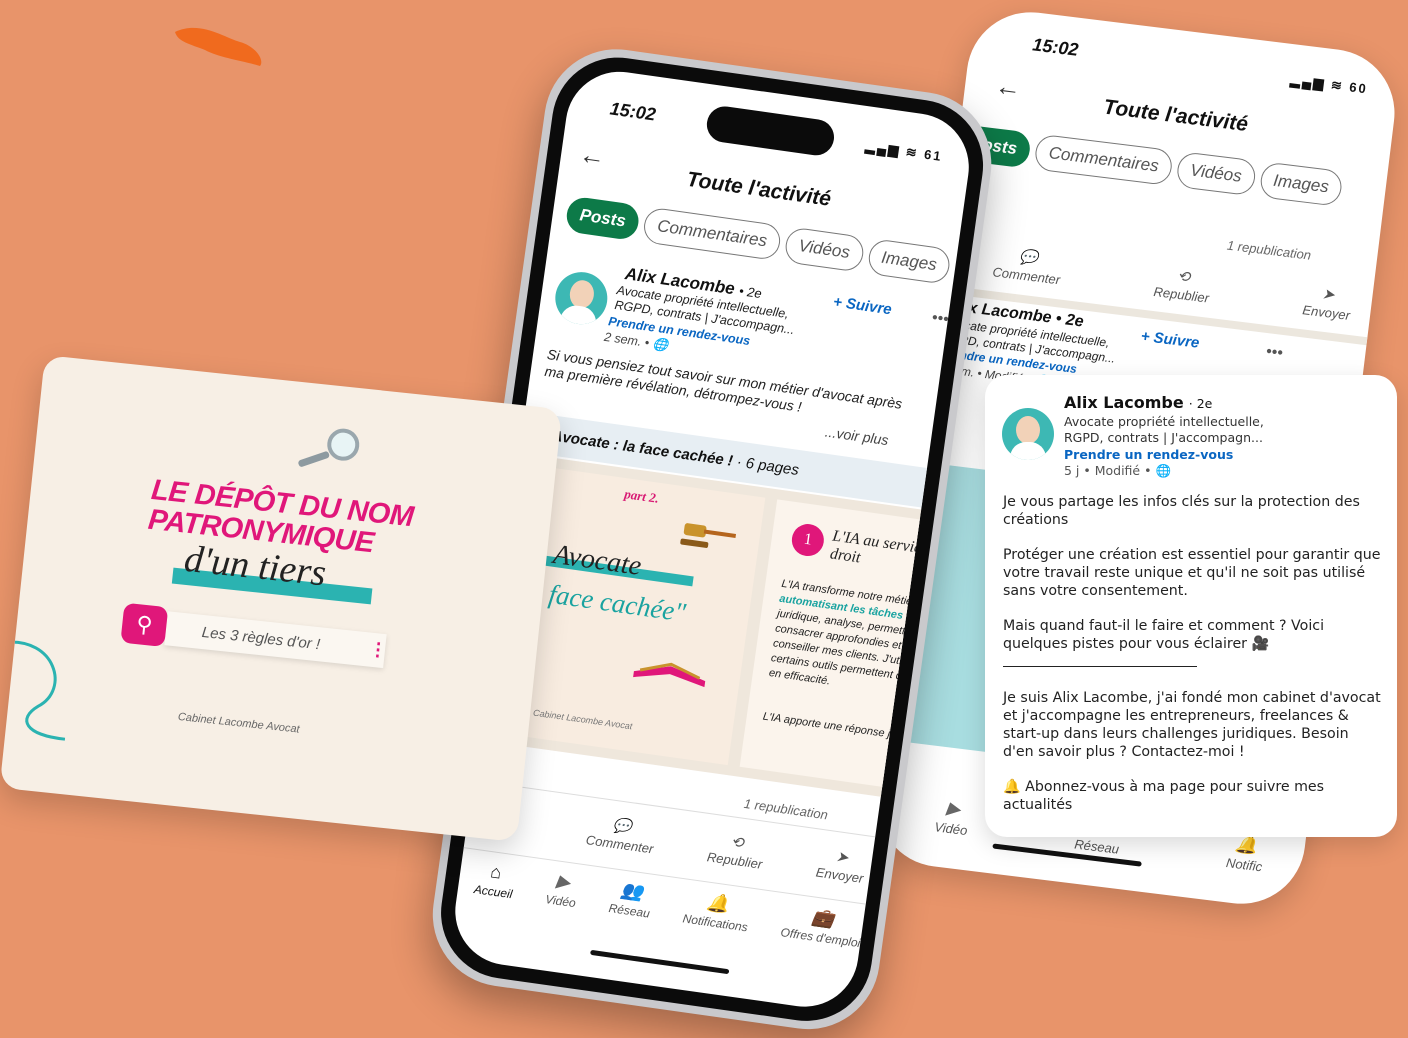  Describe the element at coordinates (1245, 853) in the screenshot. I see `tab-notifications: 🔔 Notific` at that location.